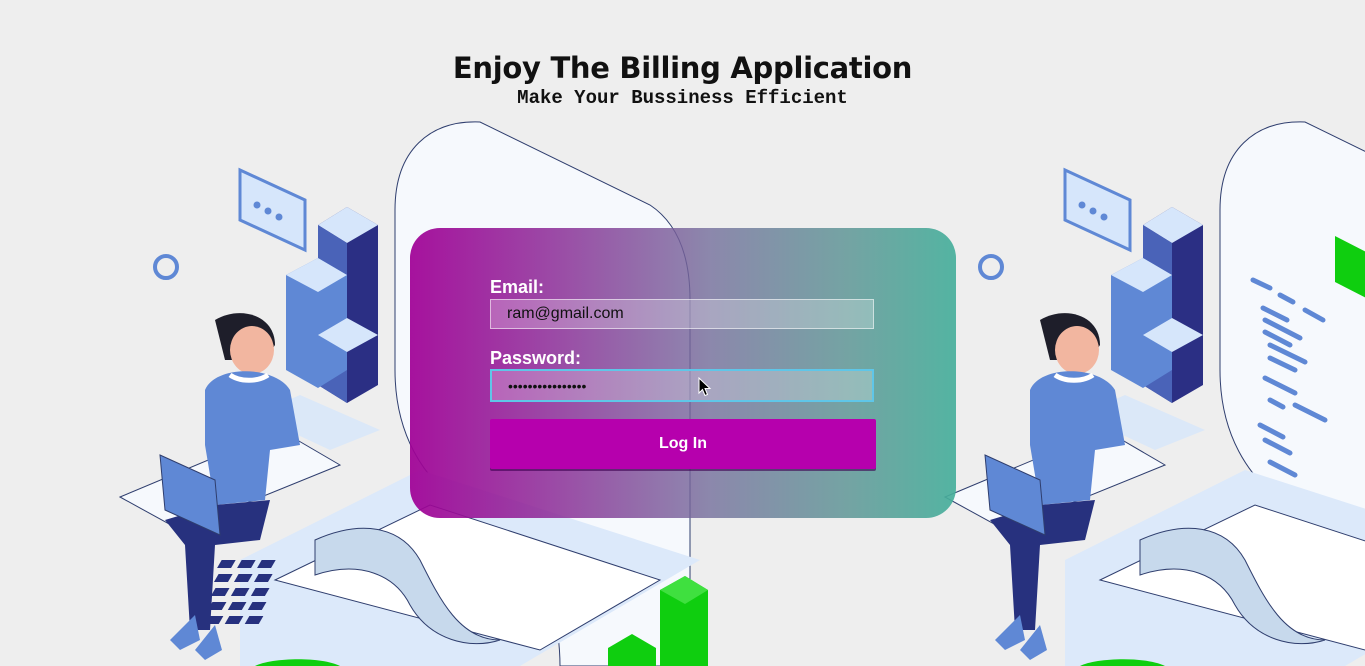 The image size is (1365, 666). Describe the element at coordinates (682, 98) in the screenshot. I see `page-subtitle: Make Your Bussiness Efficient` at that location.